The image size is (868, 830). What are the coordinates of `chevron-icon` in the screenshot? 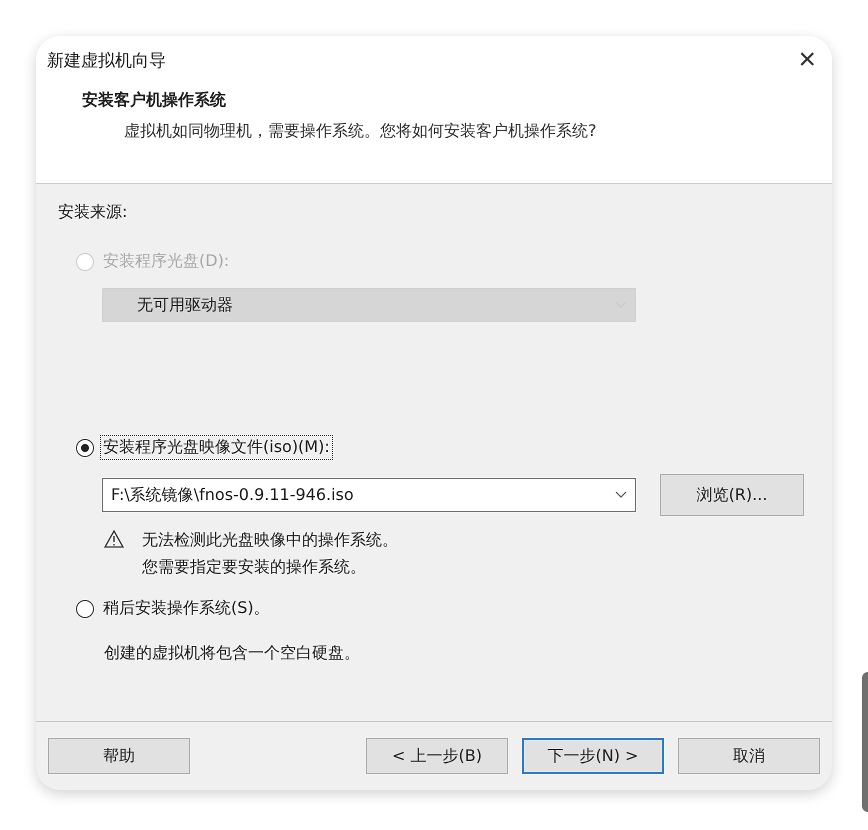 It's located at (621, 495).